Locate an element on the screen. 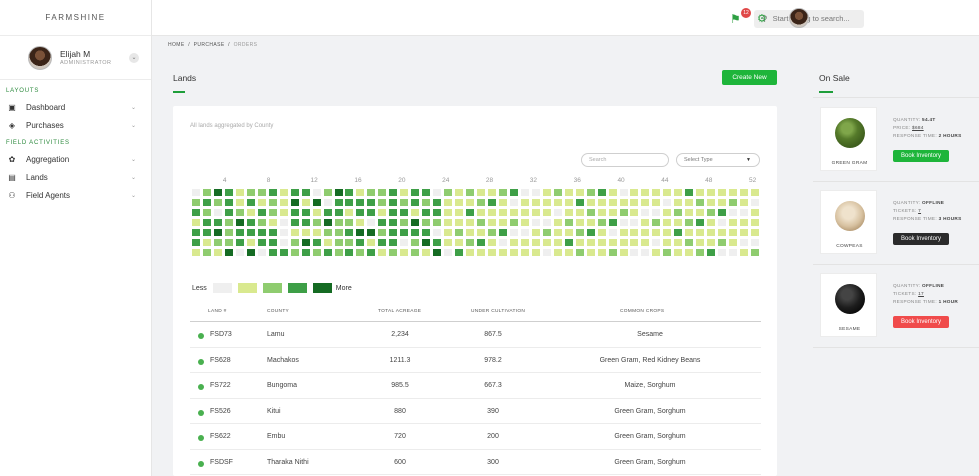 The image size is (979, 476). column-land: LAND # is located at coordinates (217, 311).